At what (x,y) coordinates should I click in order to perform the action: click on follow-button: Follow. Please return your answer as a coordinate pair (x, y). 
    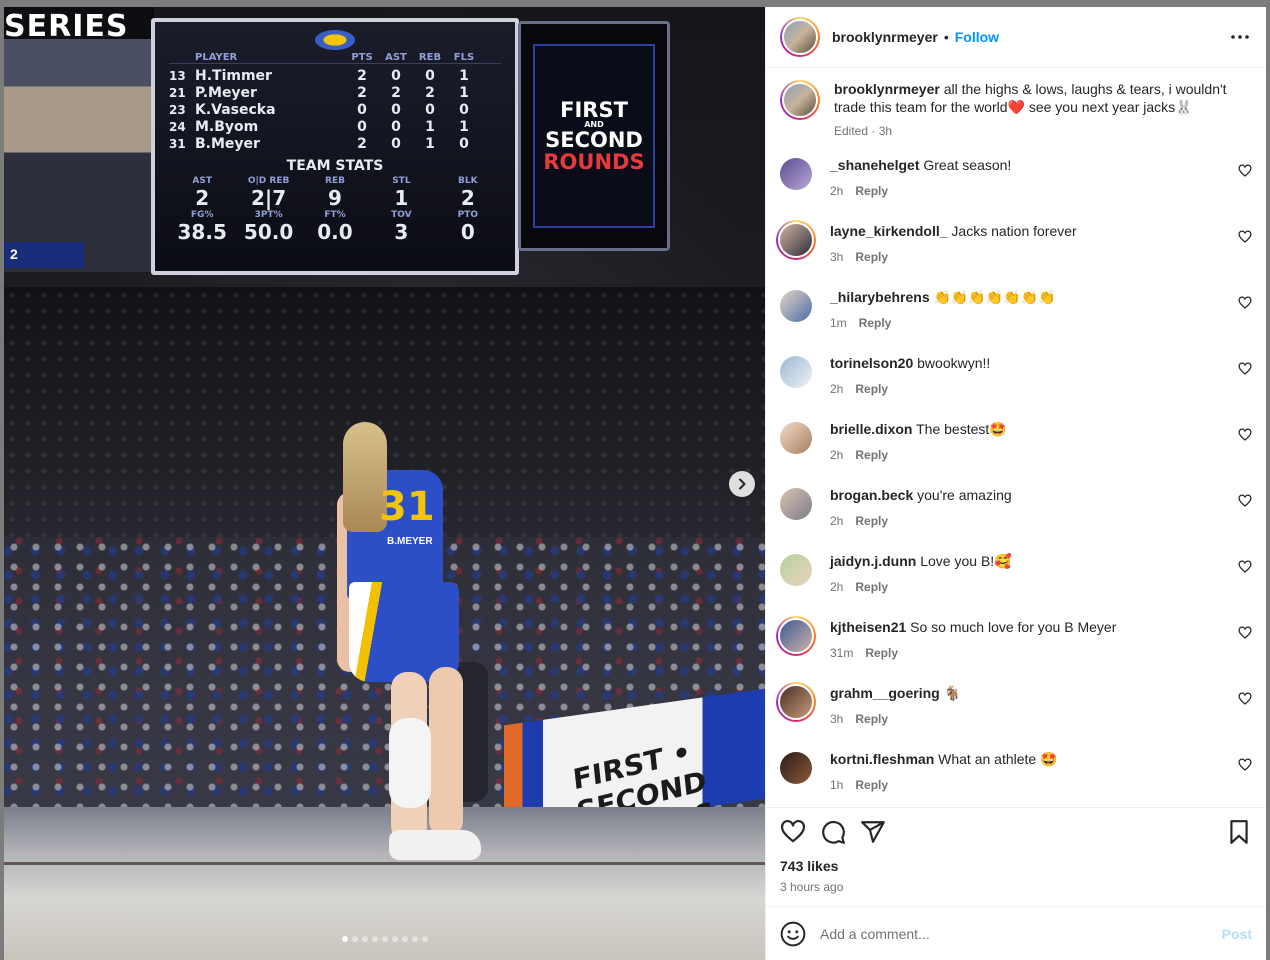
    Looking at the image, I should click on (977, 37).